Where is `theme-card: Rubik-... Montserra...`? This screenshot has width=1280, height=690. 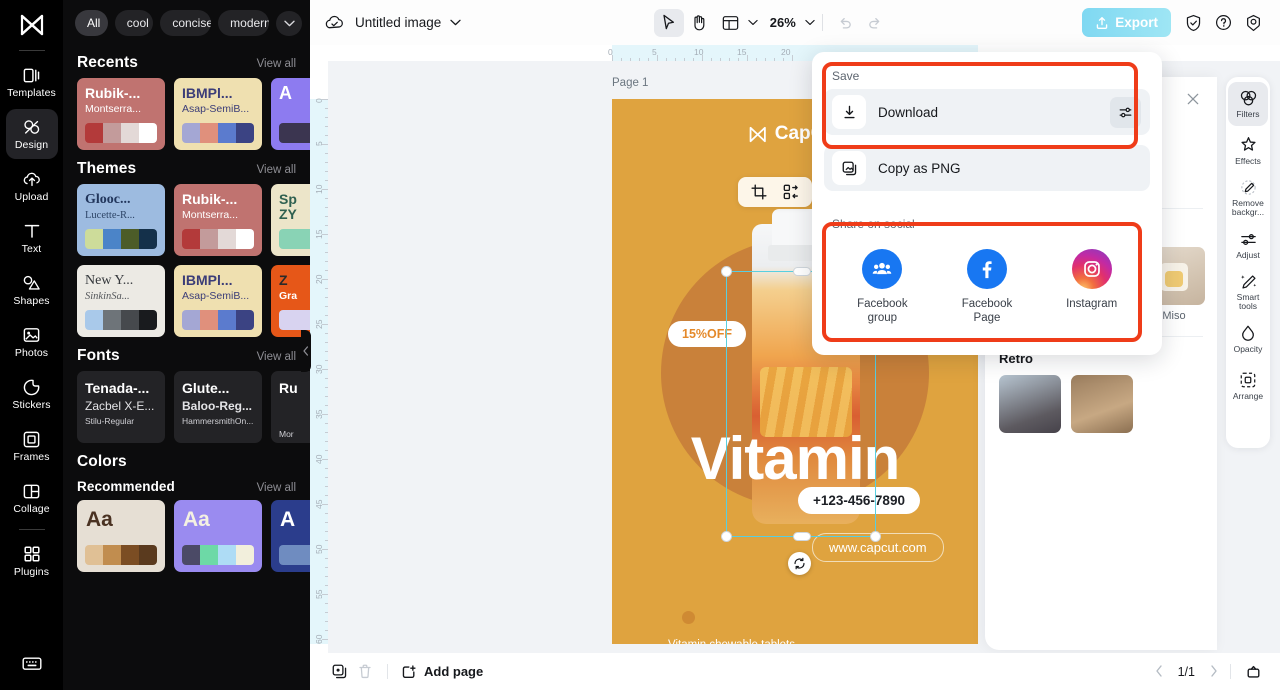 theme-card: Rubik-... Montserra... is located at coordinates (218, 220).